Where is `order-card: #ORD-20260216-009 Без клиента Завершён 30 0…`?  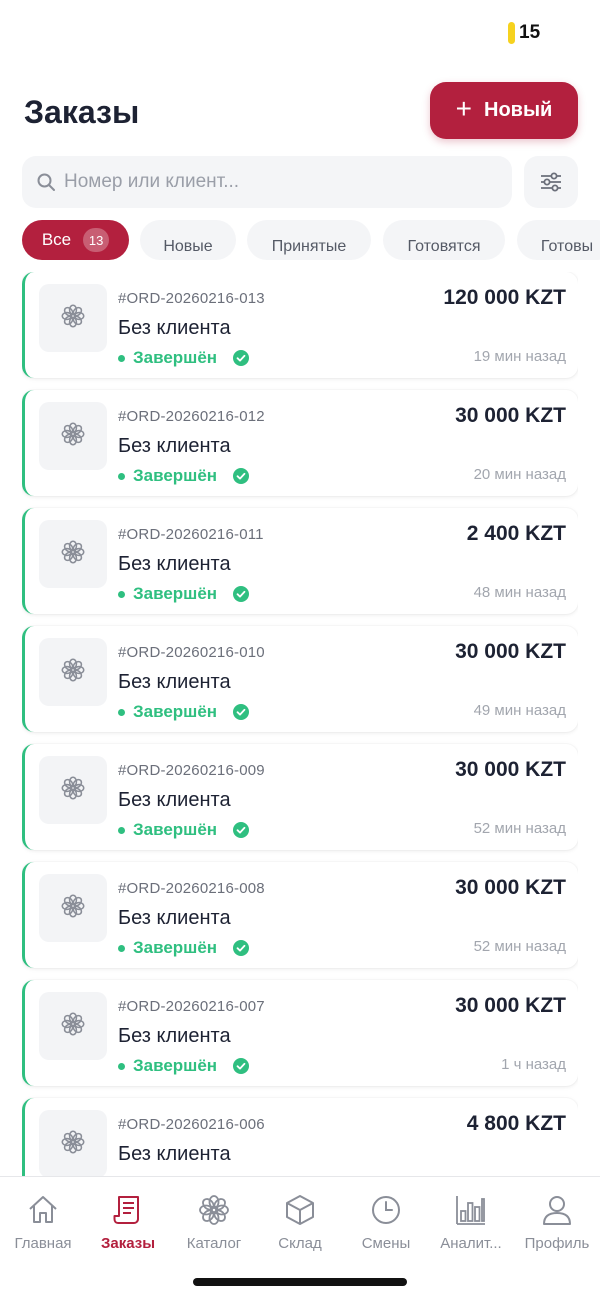
order-card: #ORD-20260216-009 Без клиента Завершён 30 0… is located at coordinates (300, 797).